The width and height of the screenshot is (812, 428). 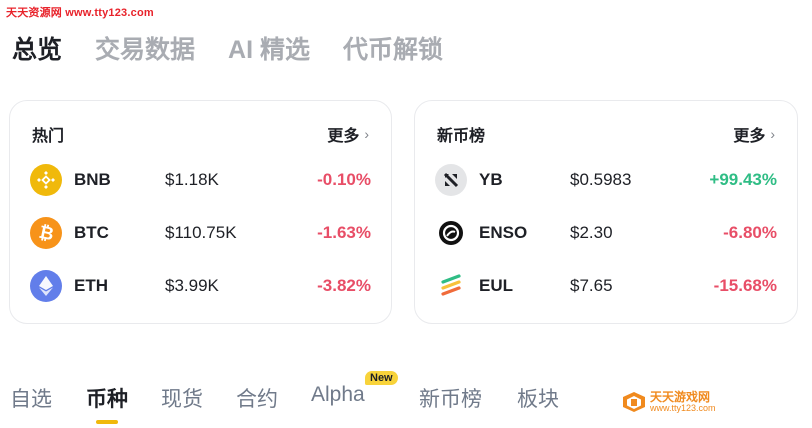 I want to click on hot-row-bnb: BNB $1.18K -0.10%, so click(x=200, y=180).